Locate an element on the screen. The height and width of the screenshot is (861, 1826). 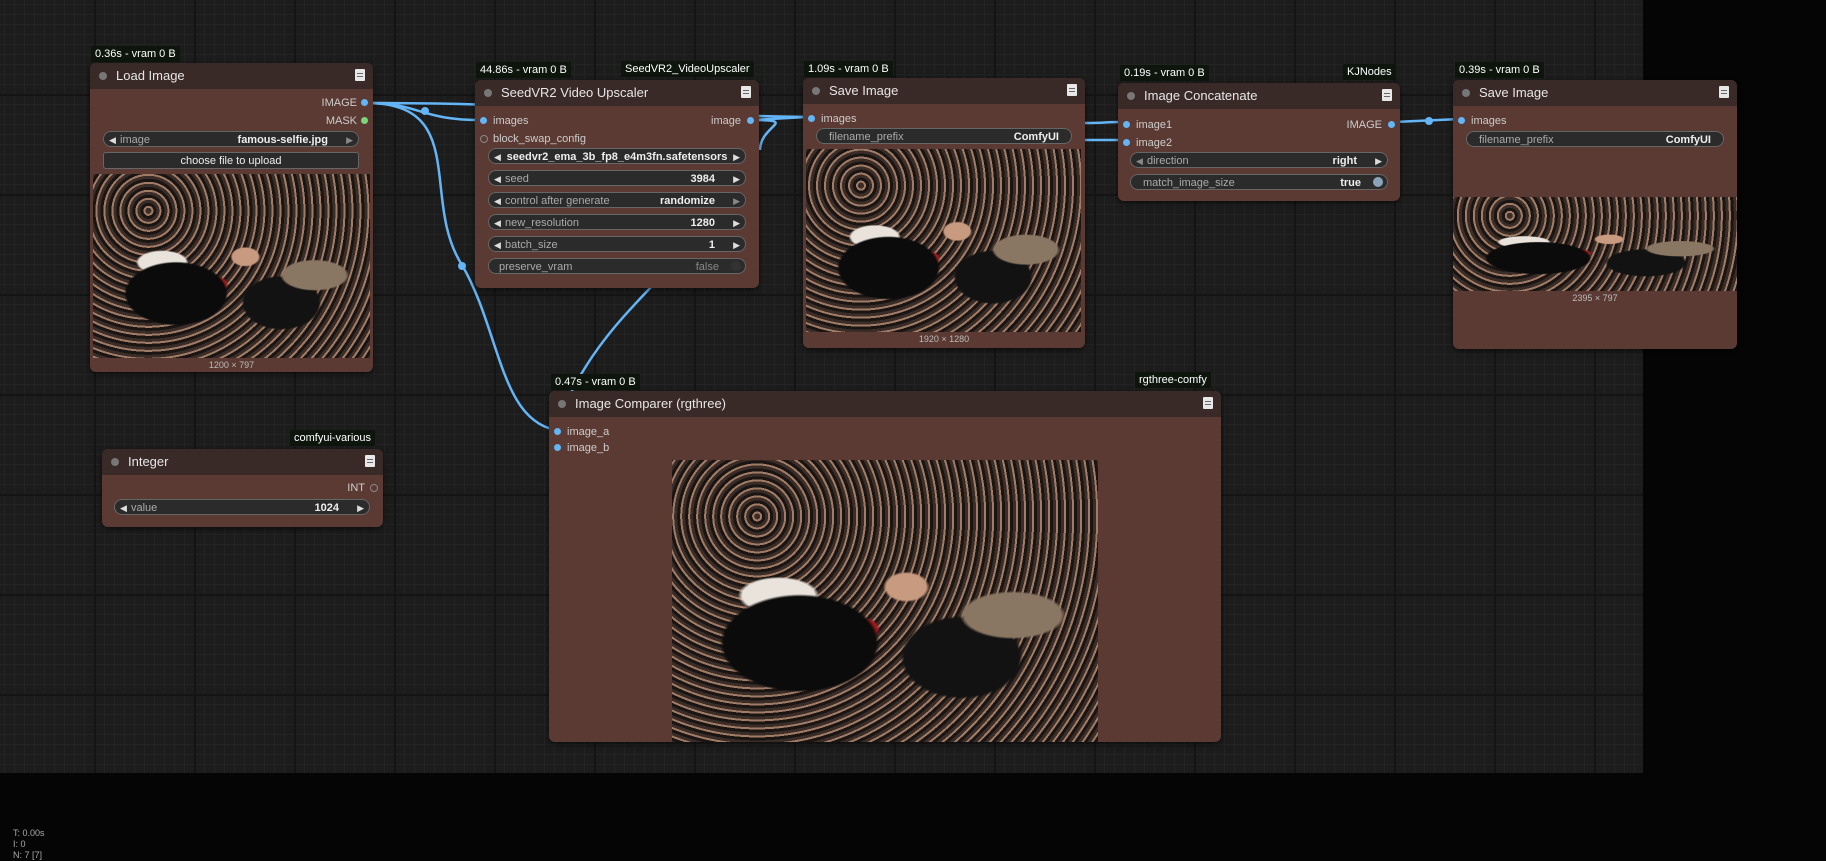
comparer-source: rgthree-comfy is located at coordinates (1173, 380).